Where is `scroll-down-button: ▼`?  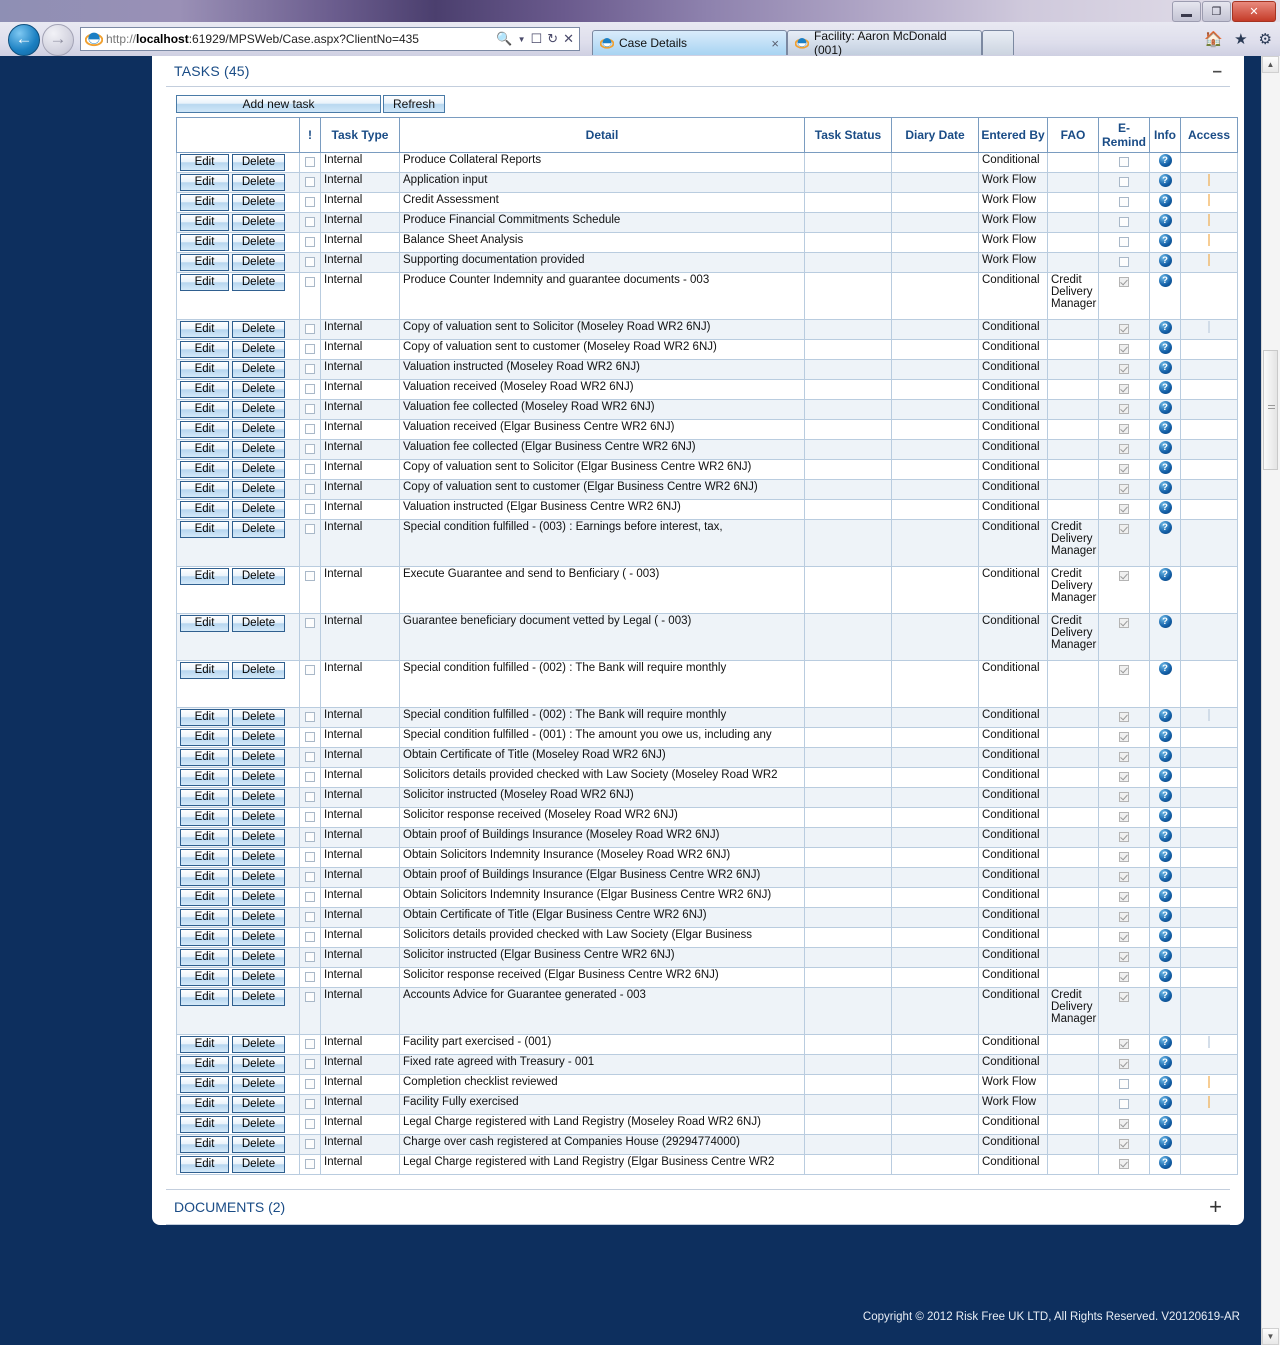
scroll-down-button: ▼ is located at coordinates (1270, 1336).